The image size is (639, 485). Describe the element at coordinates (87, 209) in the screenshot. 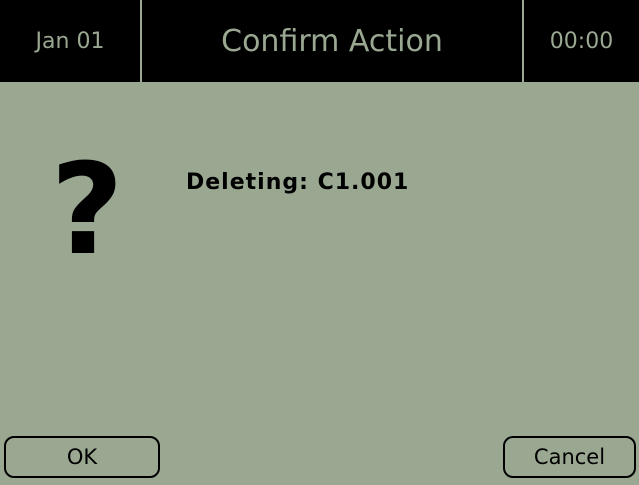

I see `question-mark-icon: ?` at that location.